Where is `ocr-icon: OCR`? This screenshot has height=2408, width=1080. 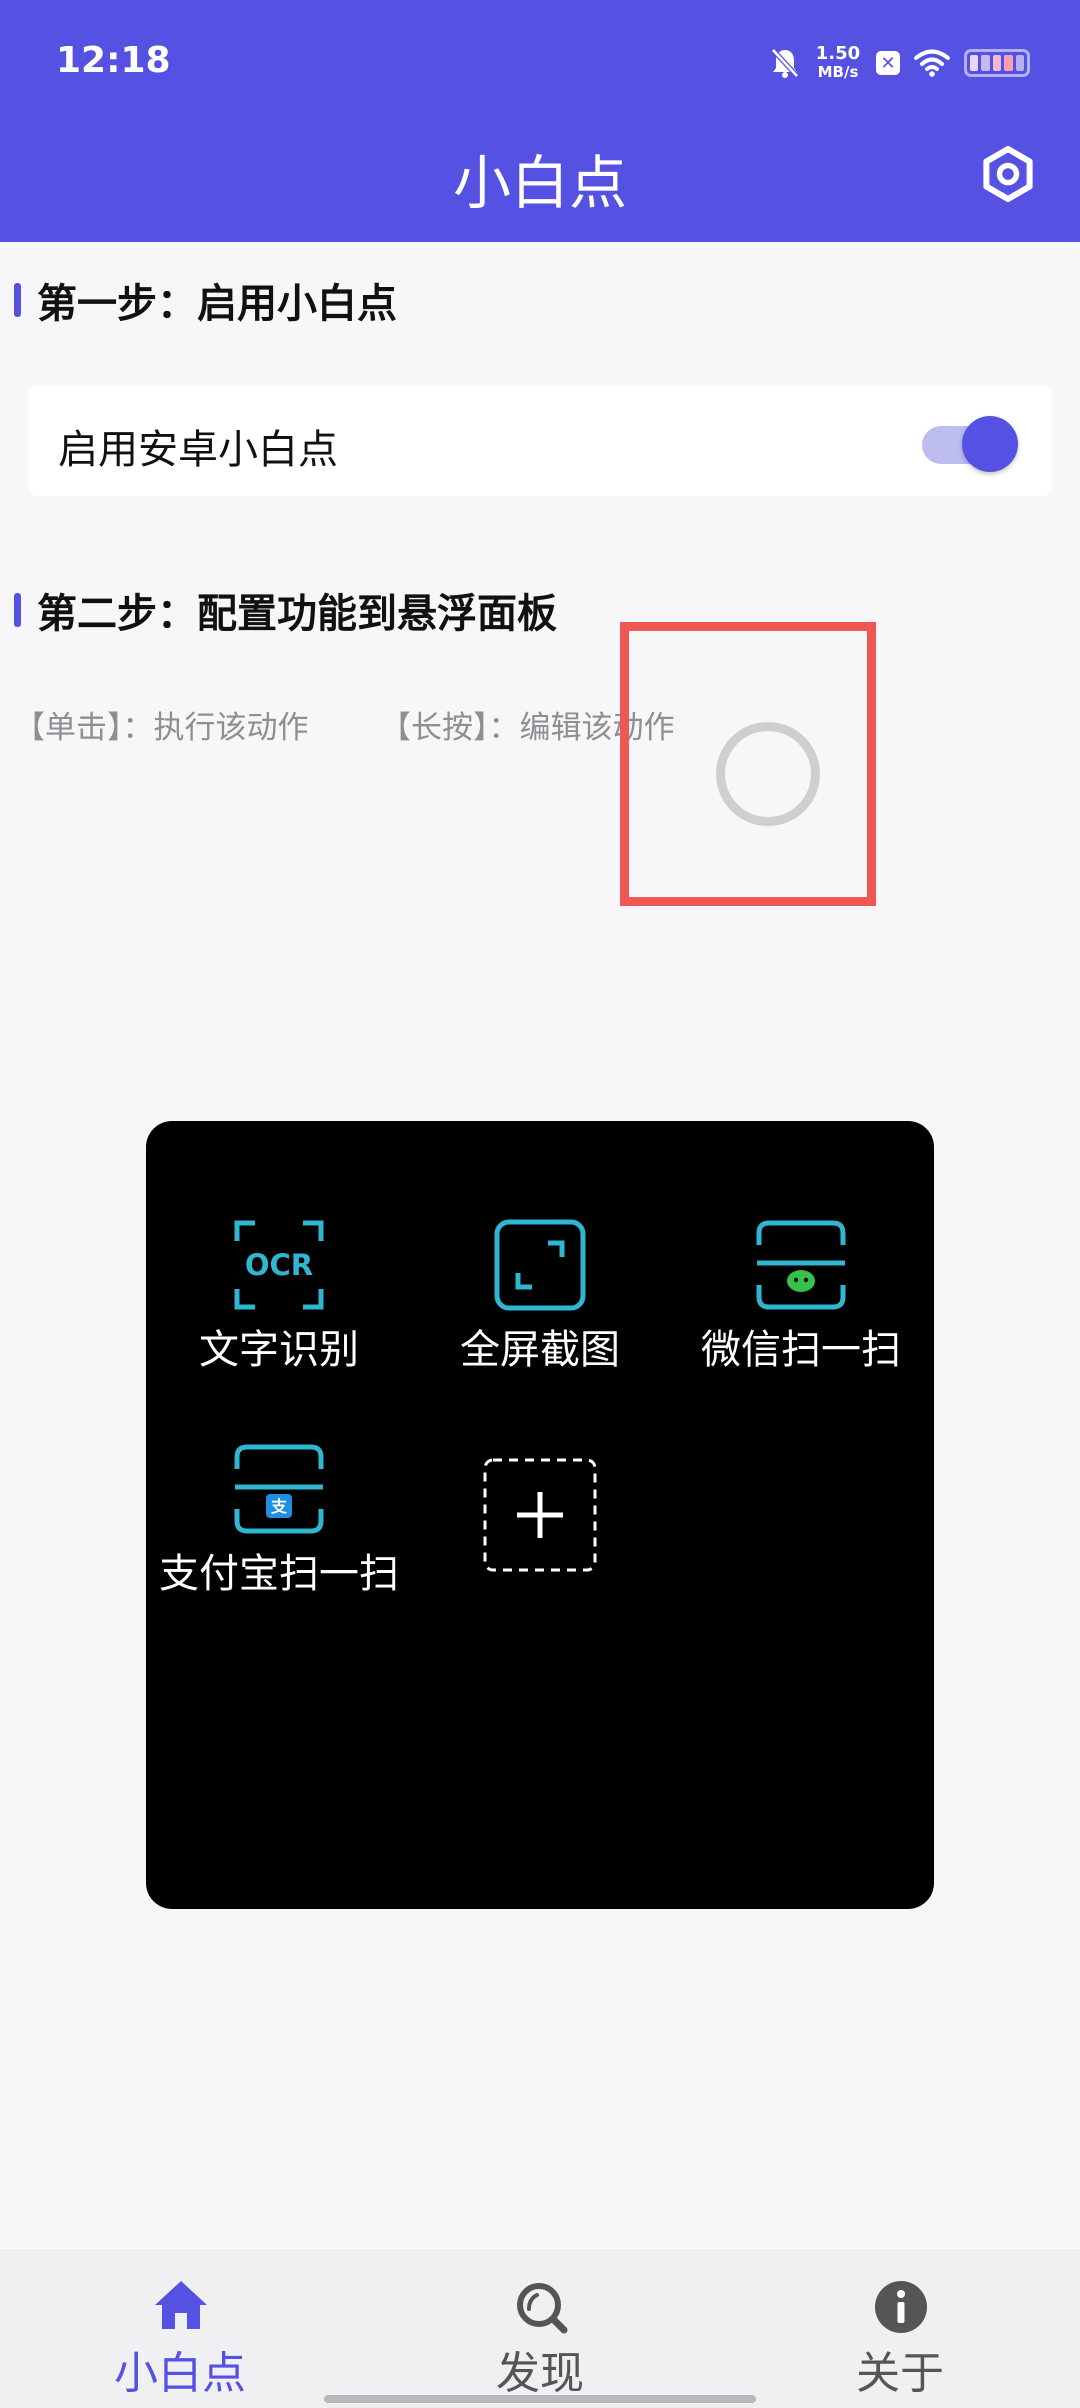
ocr-icon: OCR is located at coordinates (279, 1265).